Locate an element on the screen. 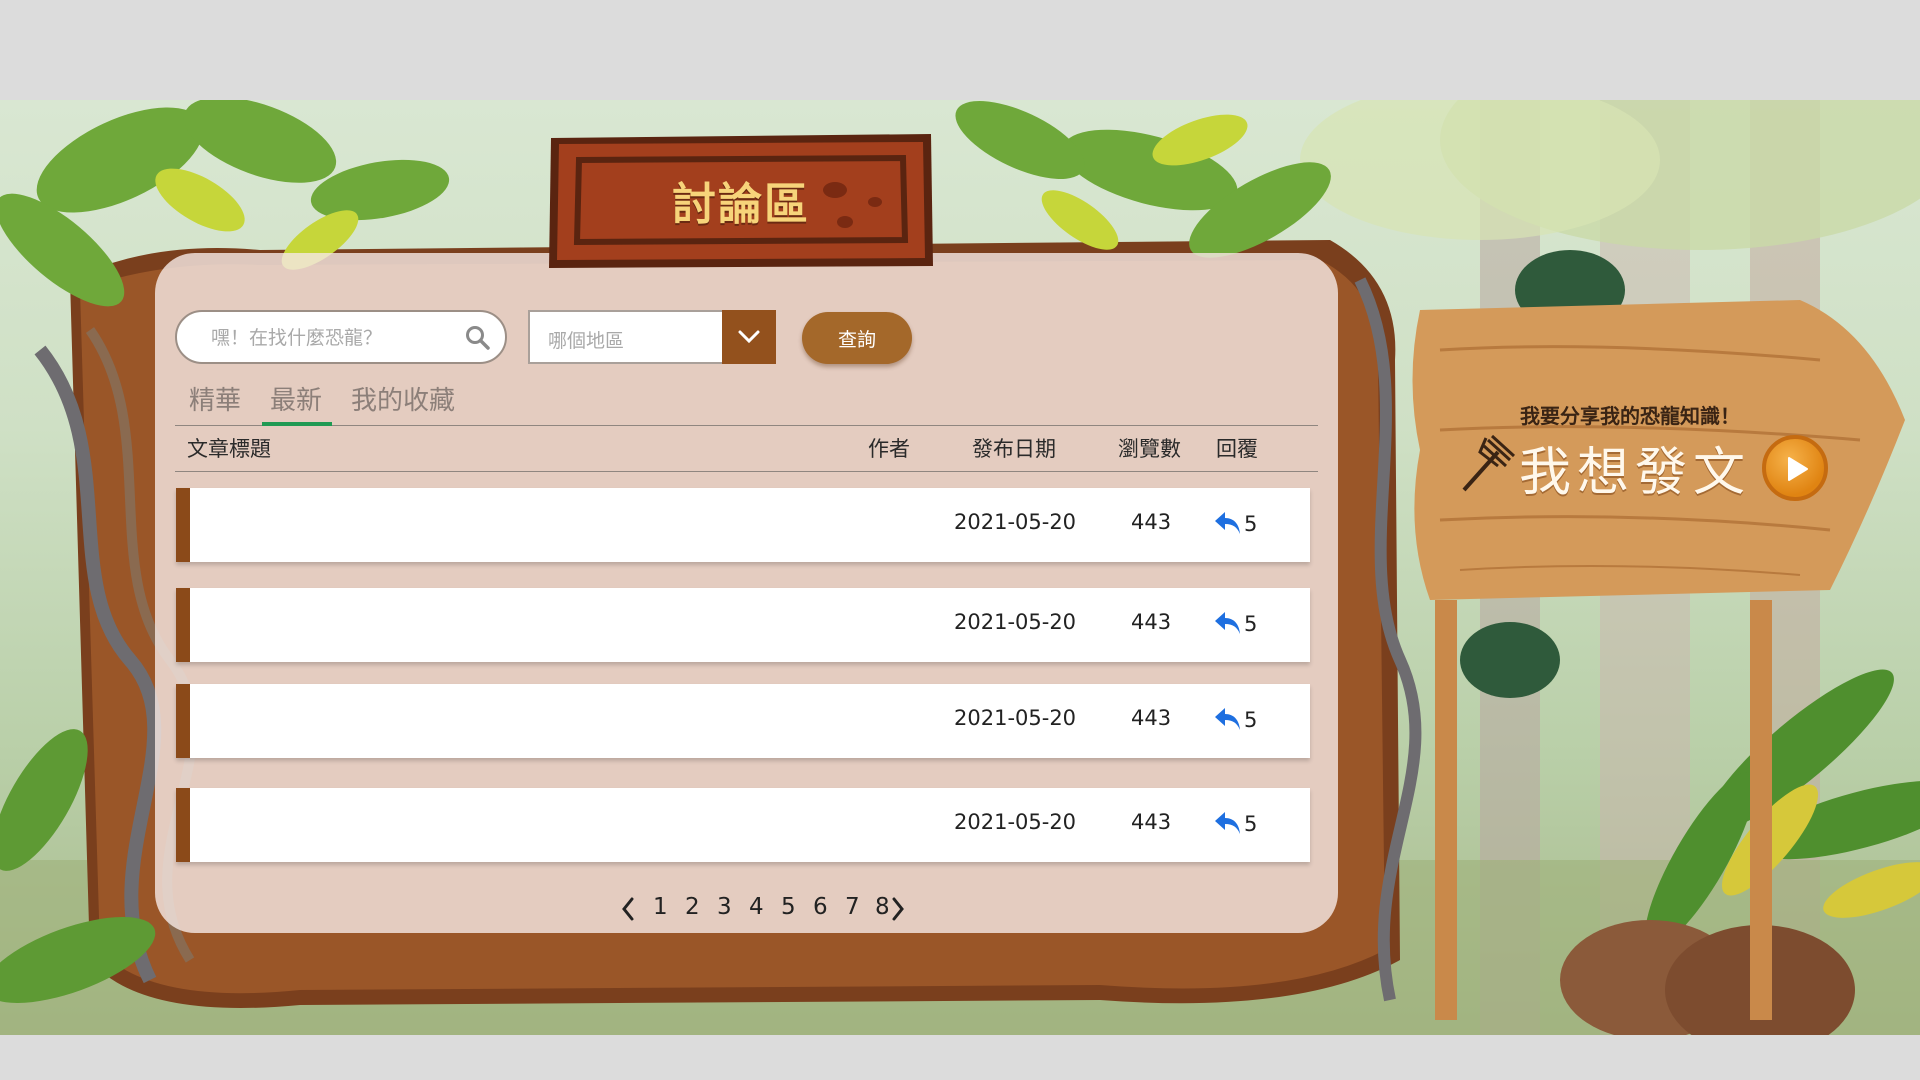 The width and height of the screenshot is (1920, 1080). chevron-right-icon is located at coordinates (898, 909).